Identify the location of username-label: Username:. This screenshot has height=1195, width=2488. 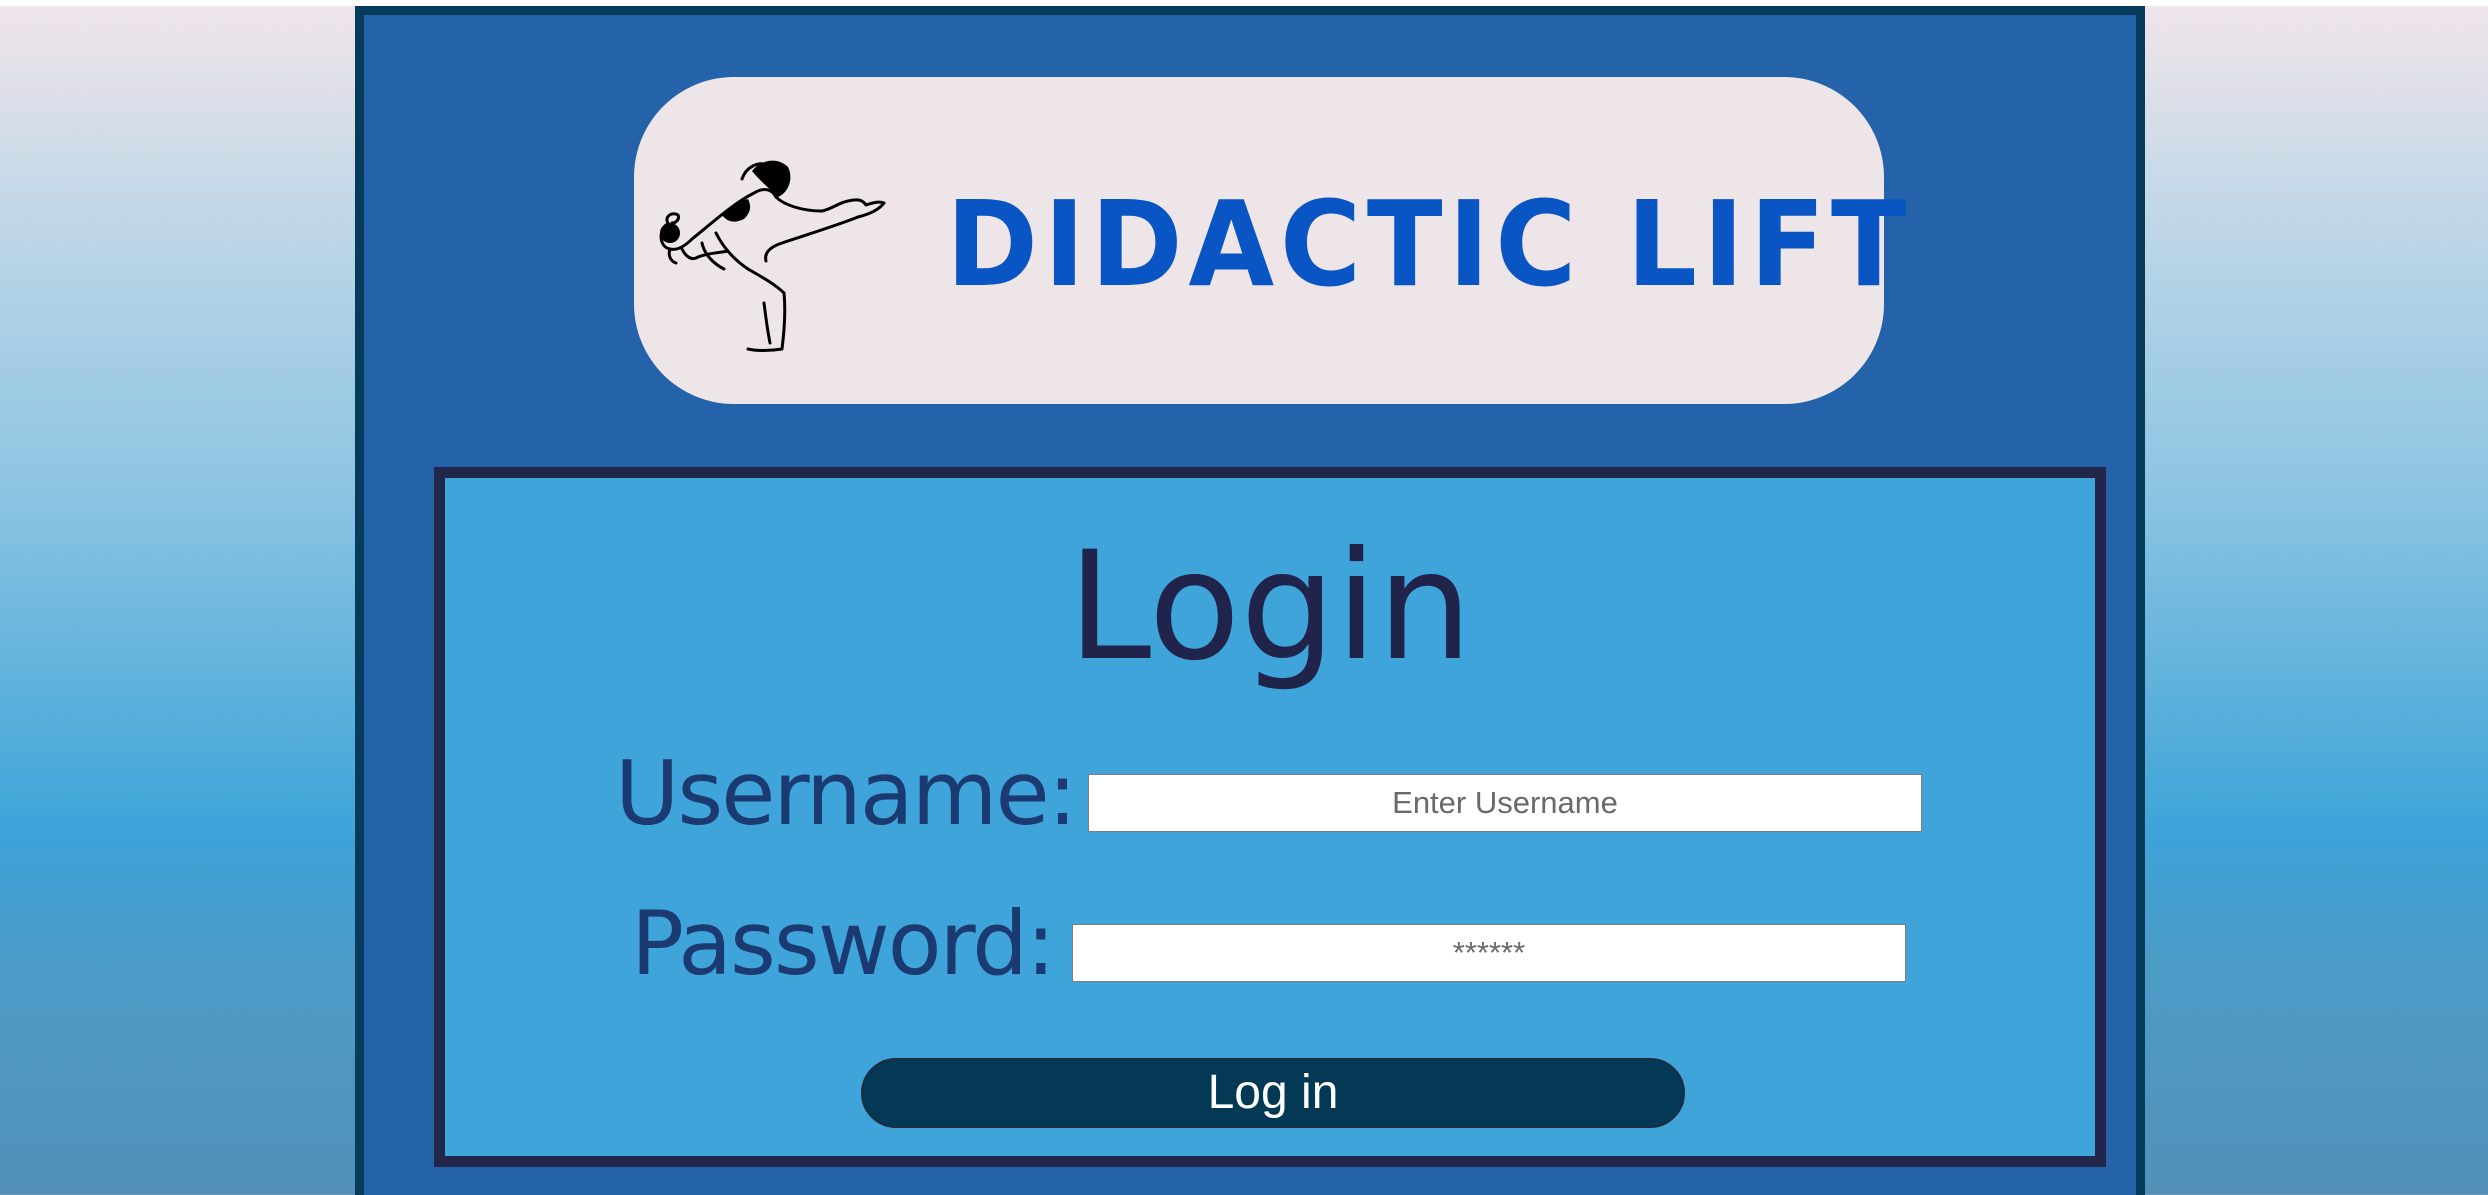
(846, 793).